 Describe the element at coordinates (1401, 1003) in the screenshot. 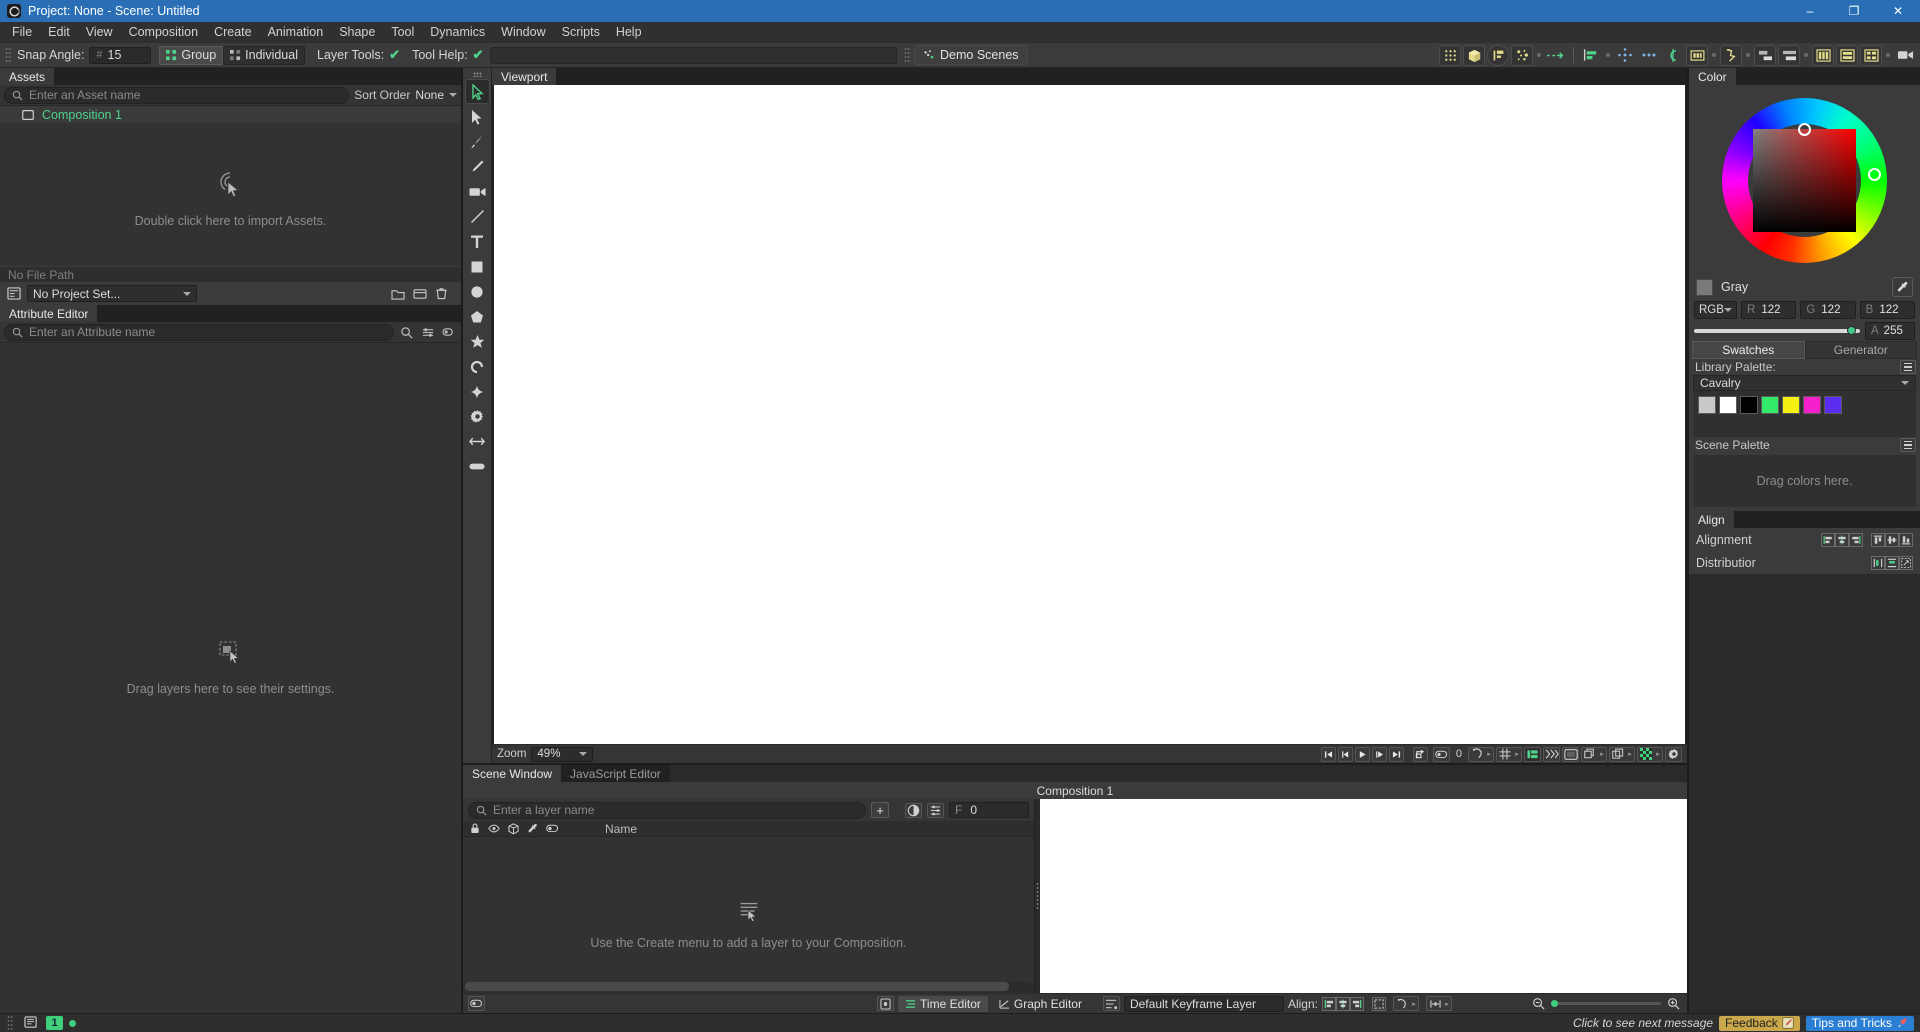

I see `ease-icon` at that location.